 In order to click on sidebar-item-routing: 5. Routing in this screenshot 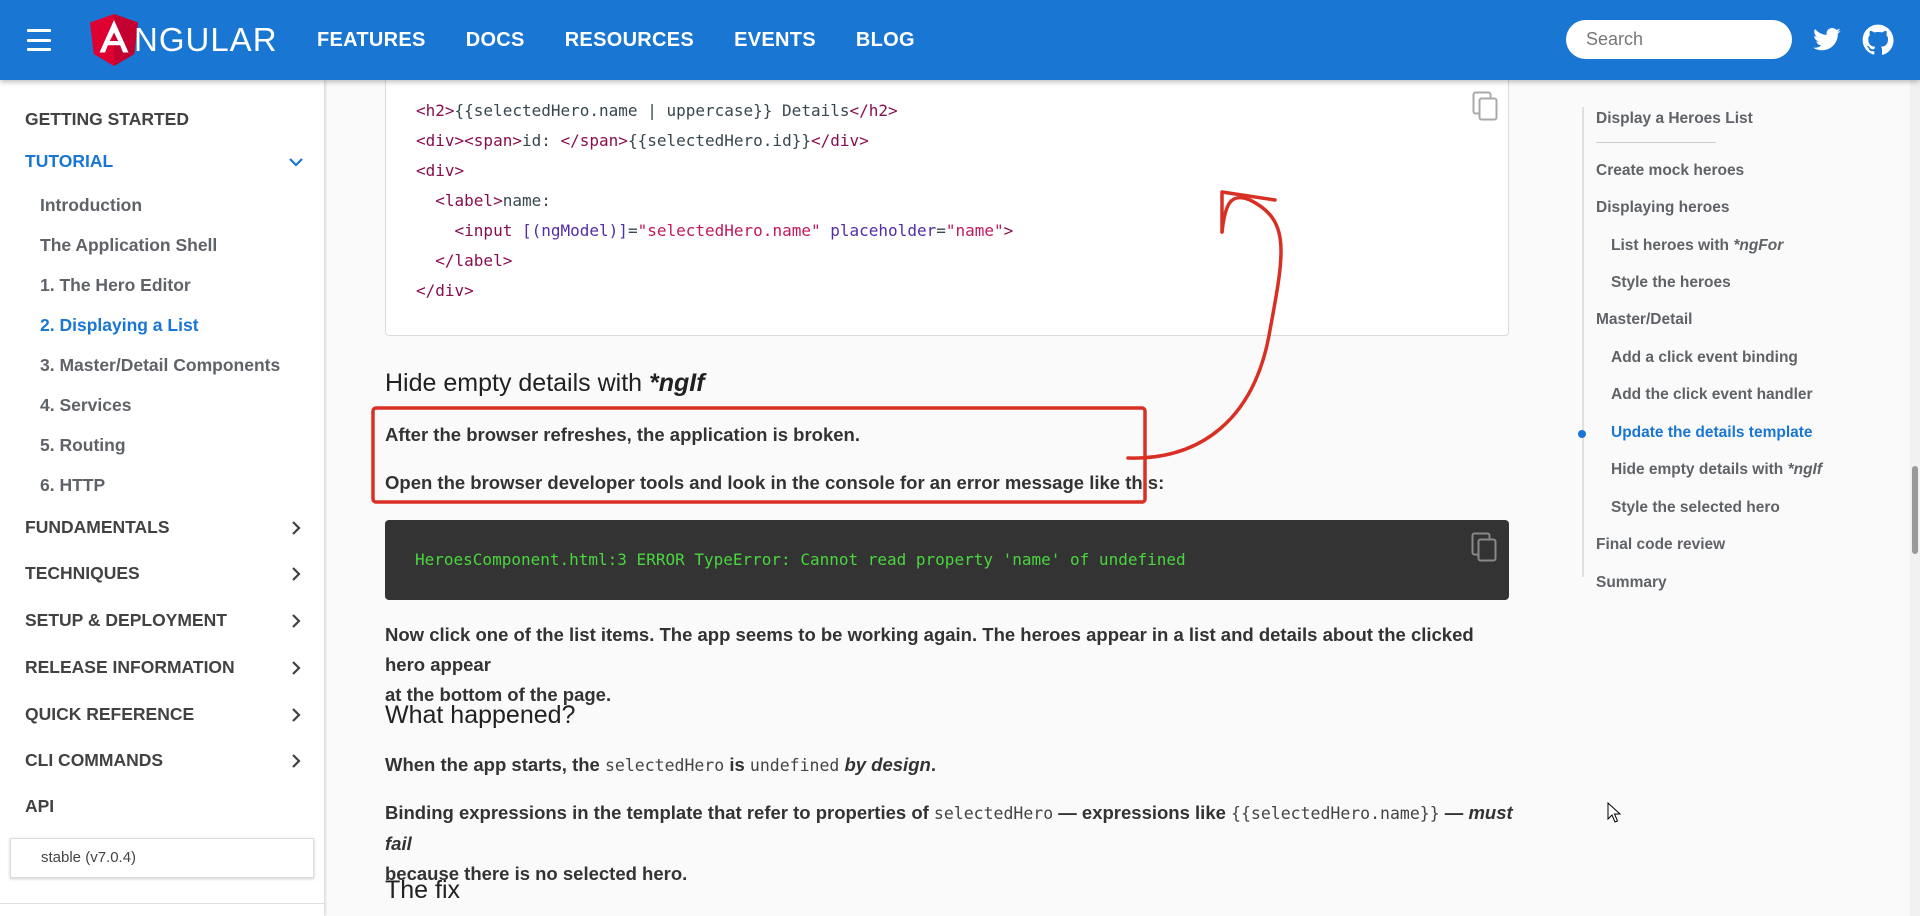, I will do `click(83, 445)`.